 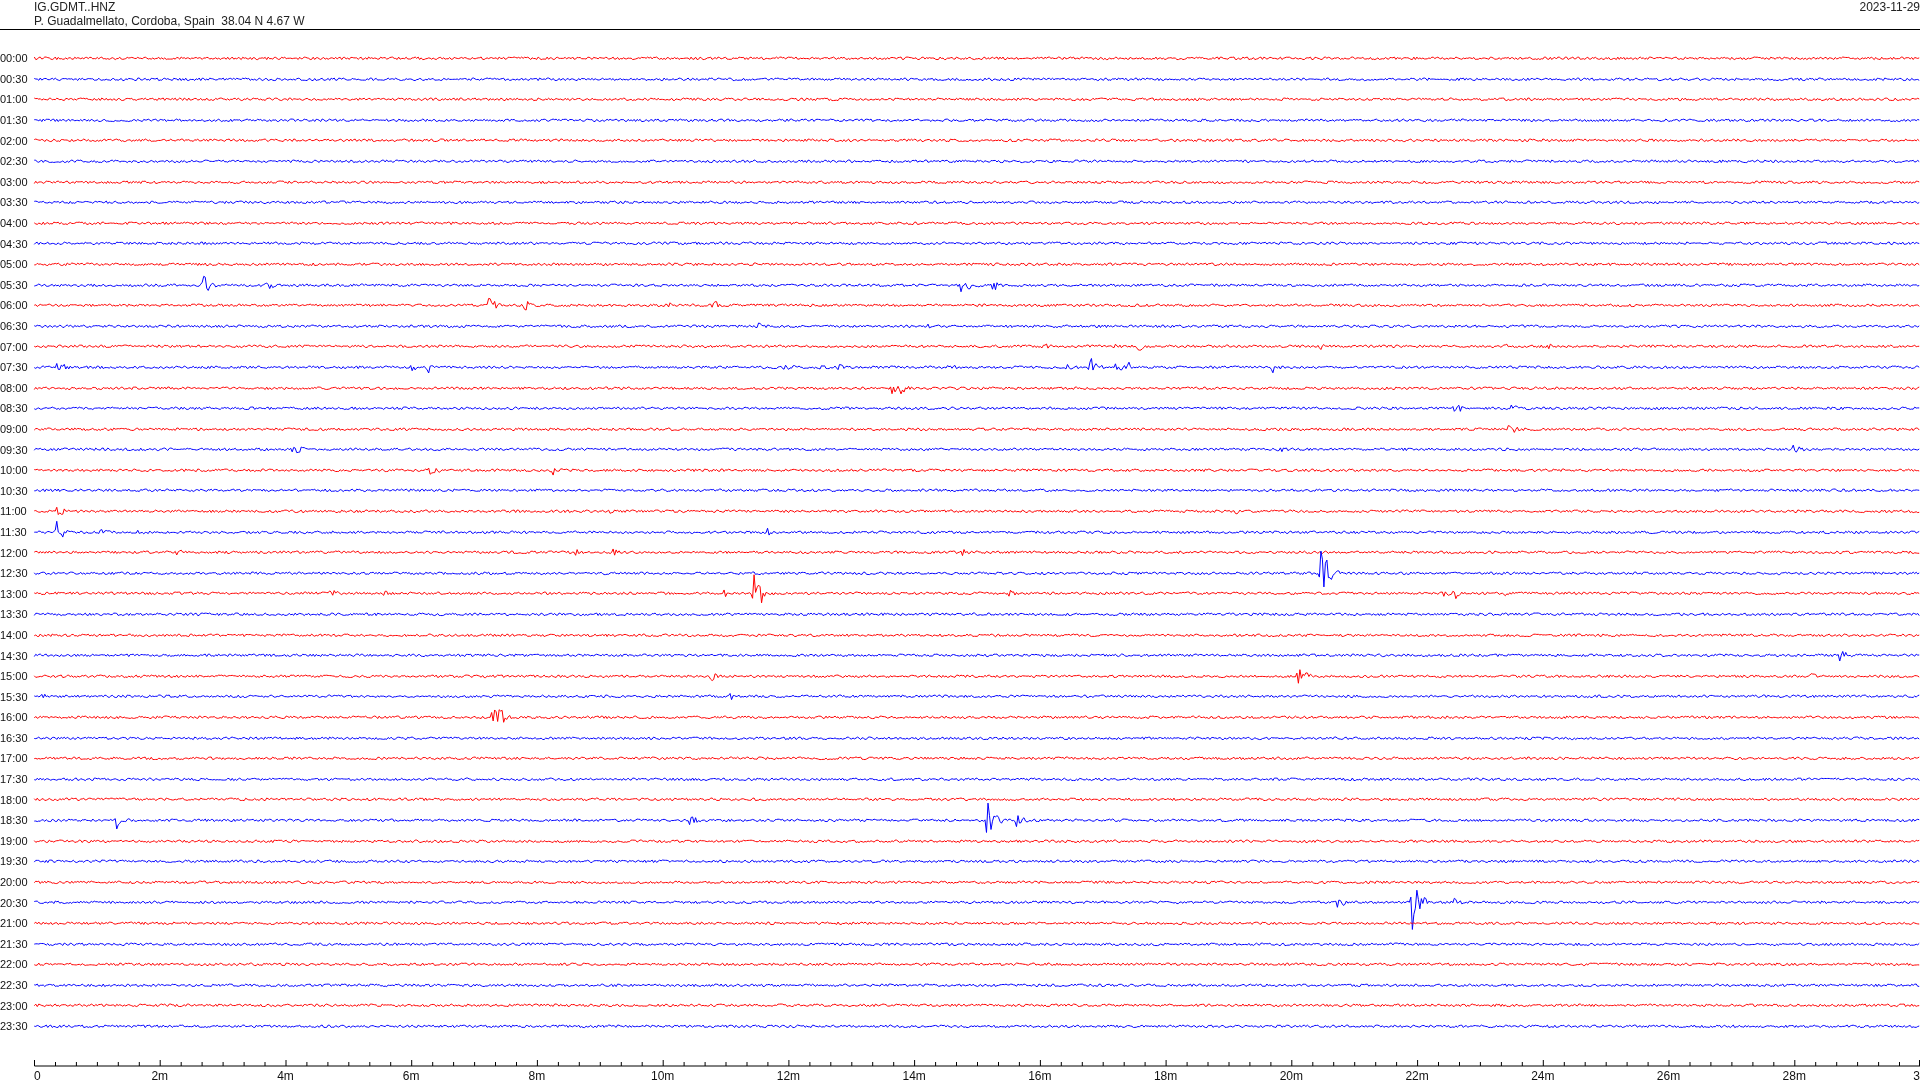 I want to click on tick-label: 20m, so click(x=1291, y=1074).